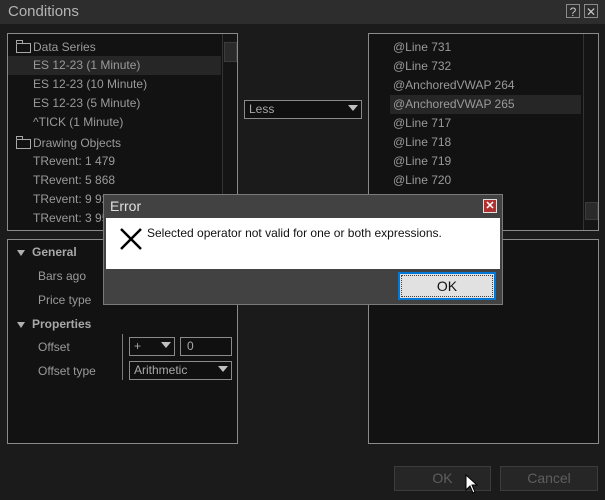 The height and width of the screenshot is (500, 605). Describe the element at coordinates (126, 206) in the screenshot. I see `error-dialog-title: Error` at that location.